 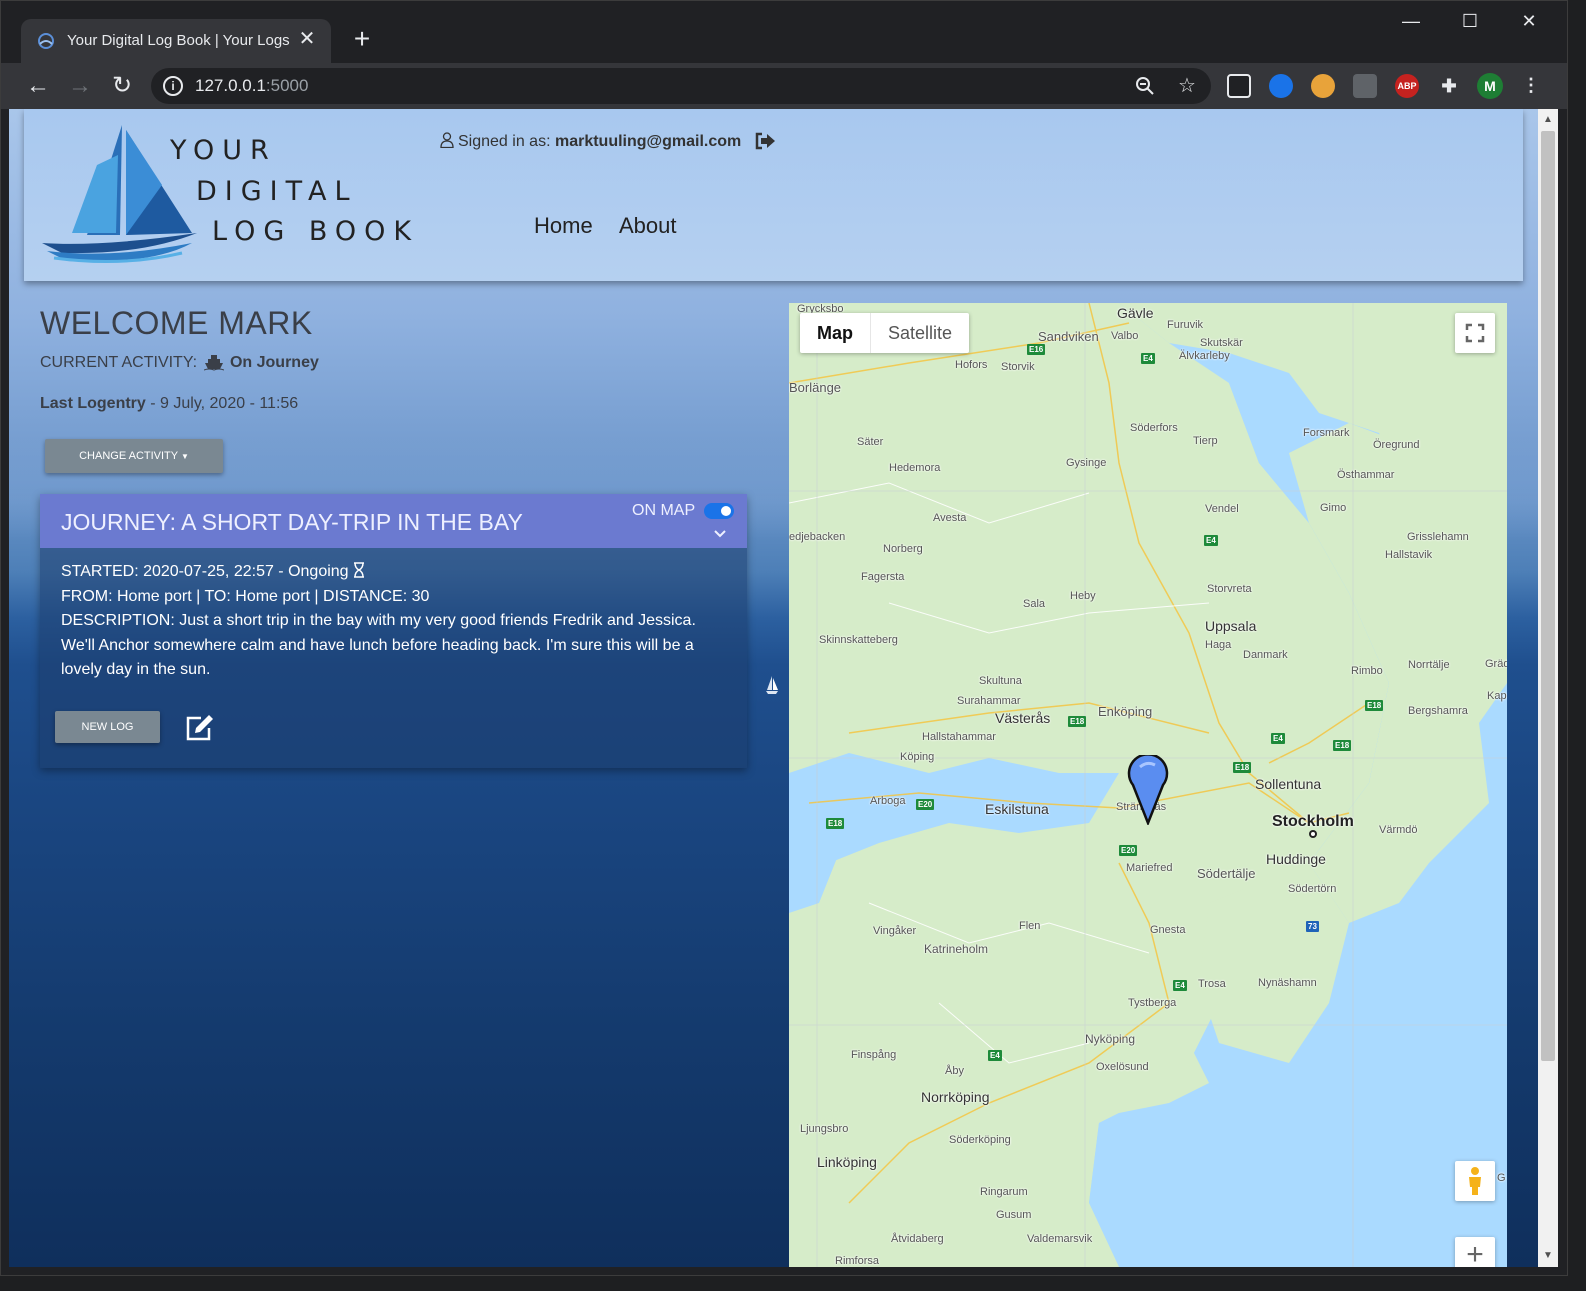 I want to click on activity-label: CURRENT ACTIVITY:, so click(x=119, y=362).